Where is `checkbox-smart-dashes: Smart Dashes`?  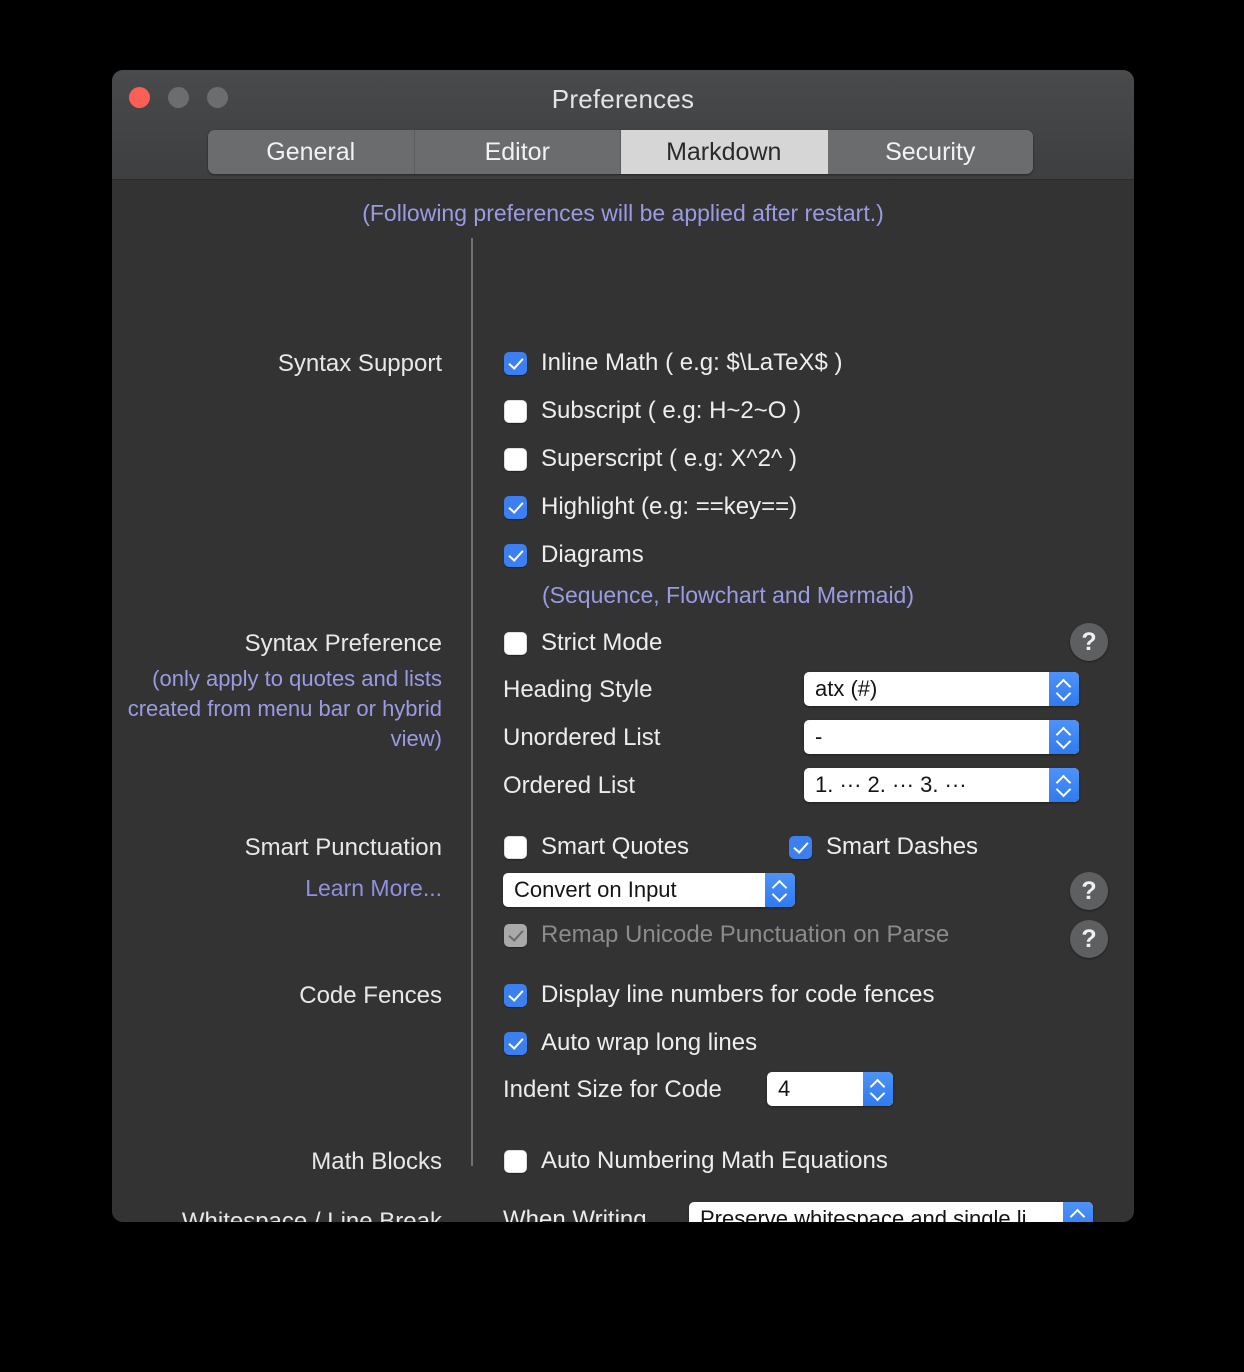 checkbox-smart-dashes: Smart Dashes is located at coordinates (883, 847).